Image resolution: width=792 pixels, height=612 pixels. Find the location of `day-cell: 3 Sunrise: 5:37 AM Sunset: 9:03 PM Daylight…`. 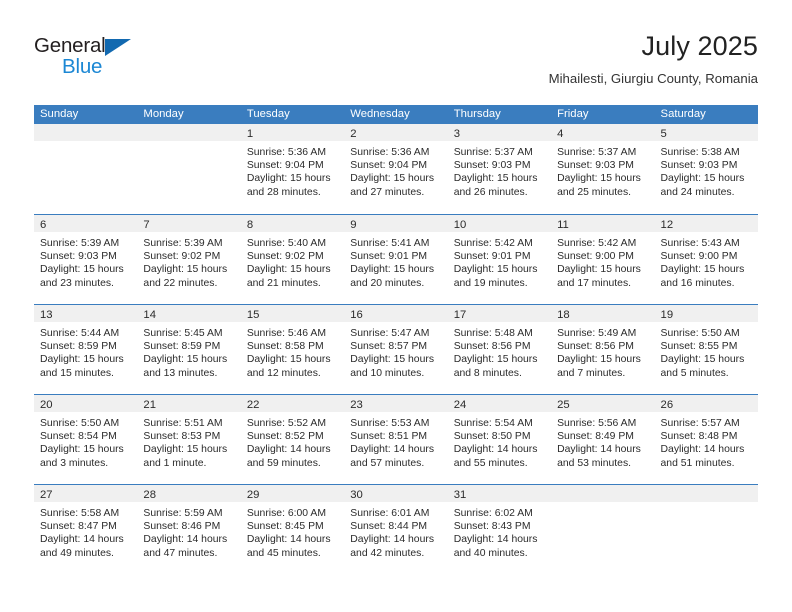

day-cell: 3 Sunrise: 5:37 AM Sunset: 9:03 PM Daylight… is located at coordinates (499, 169).